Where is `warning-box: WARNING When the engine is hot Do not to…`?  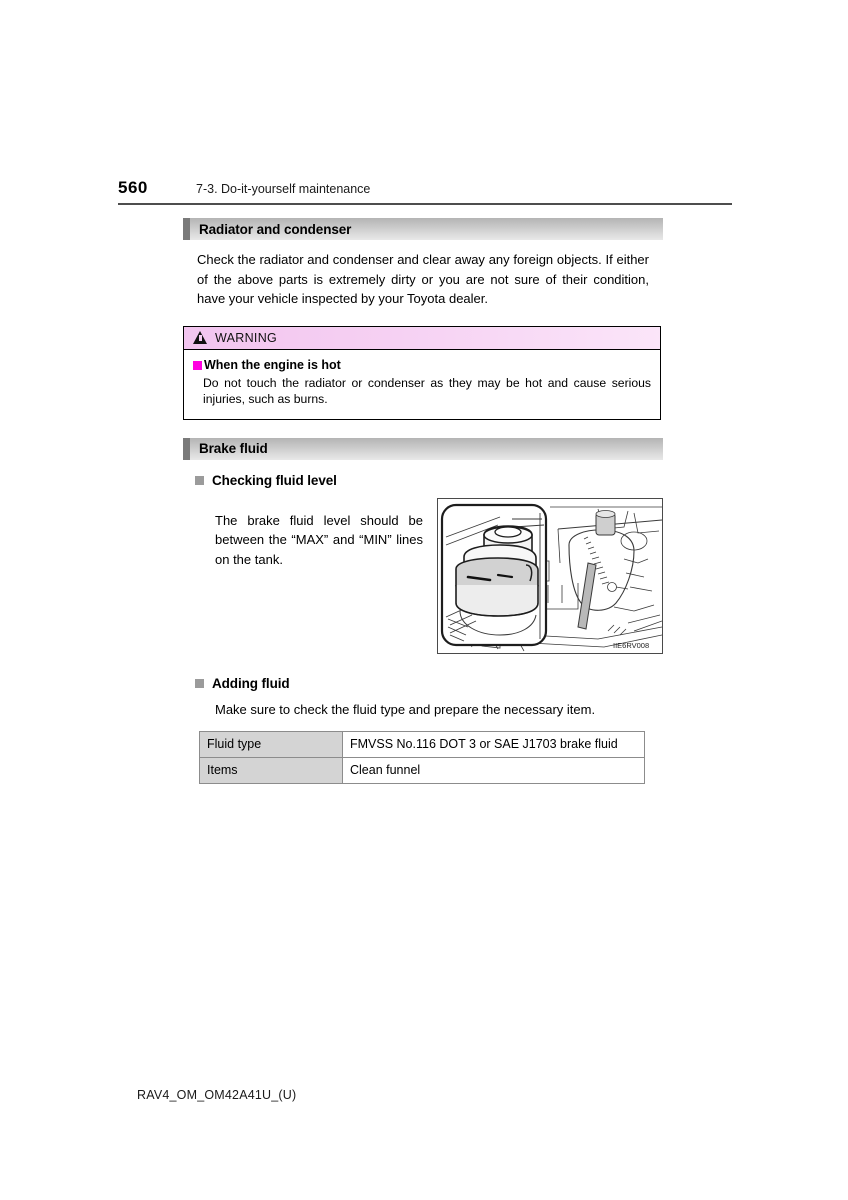
warning-box: WARNING When the engine is hot Do not to… is located at coordinates (422, 372).